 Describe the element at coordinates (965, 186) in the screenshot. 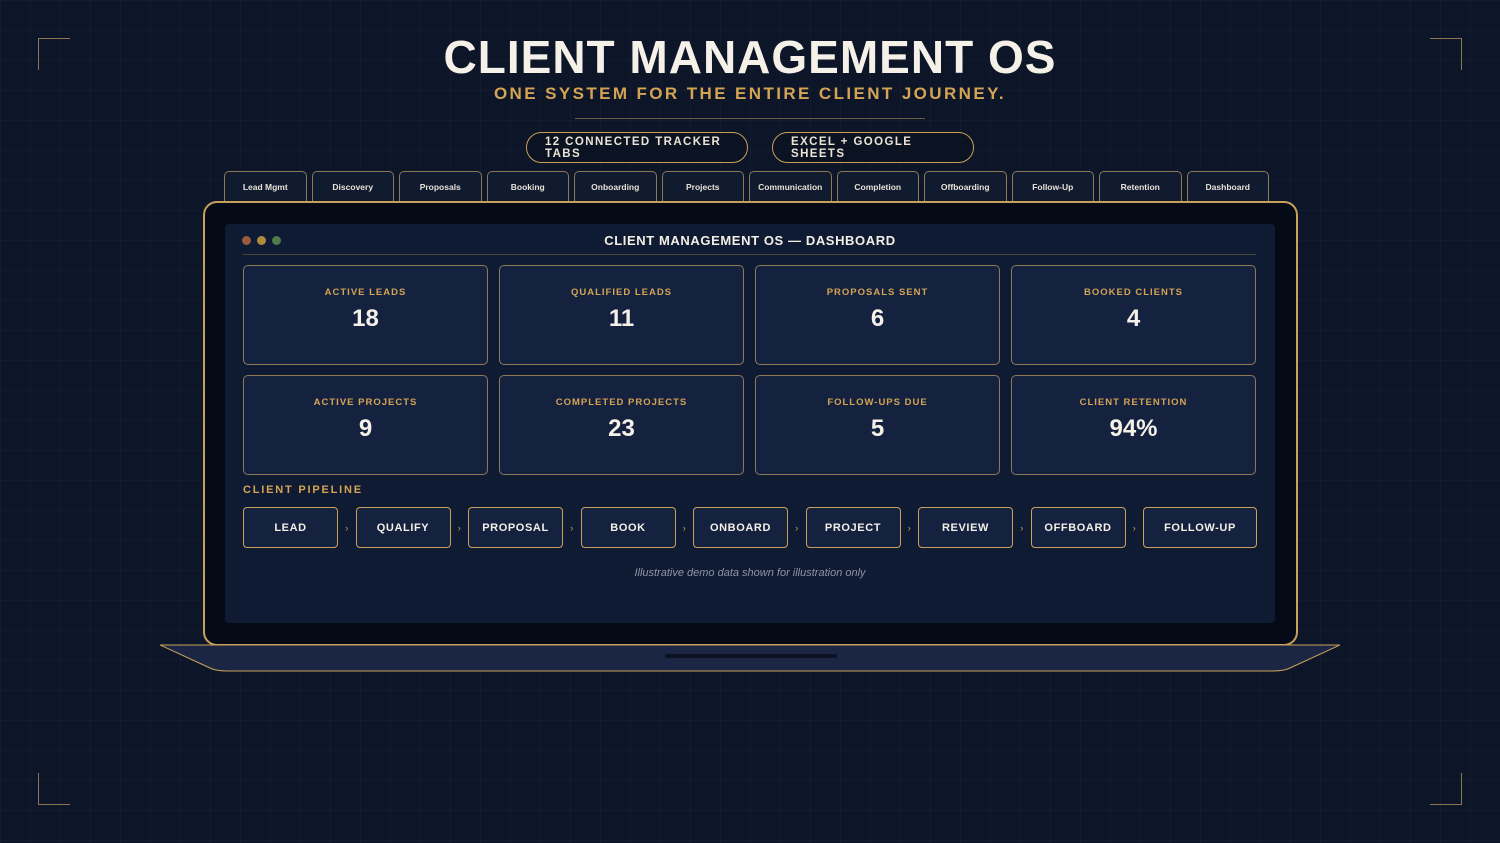

I see `tab-offboarding: Offboarding` at that location.